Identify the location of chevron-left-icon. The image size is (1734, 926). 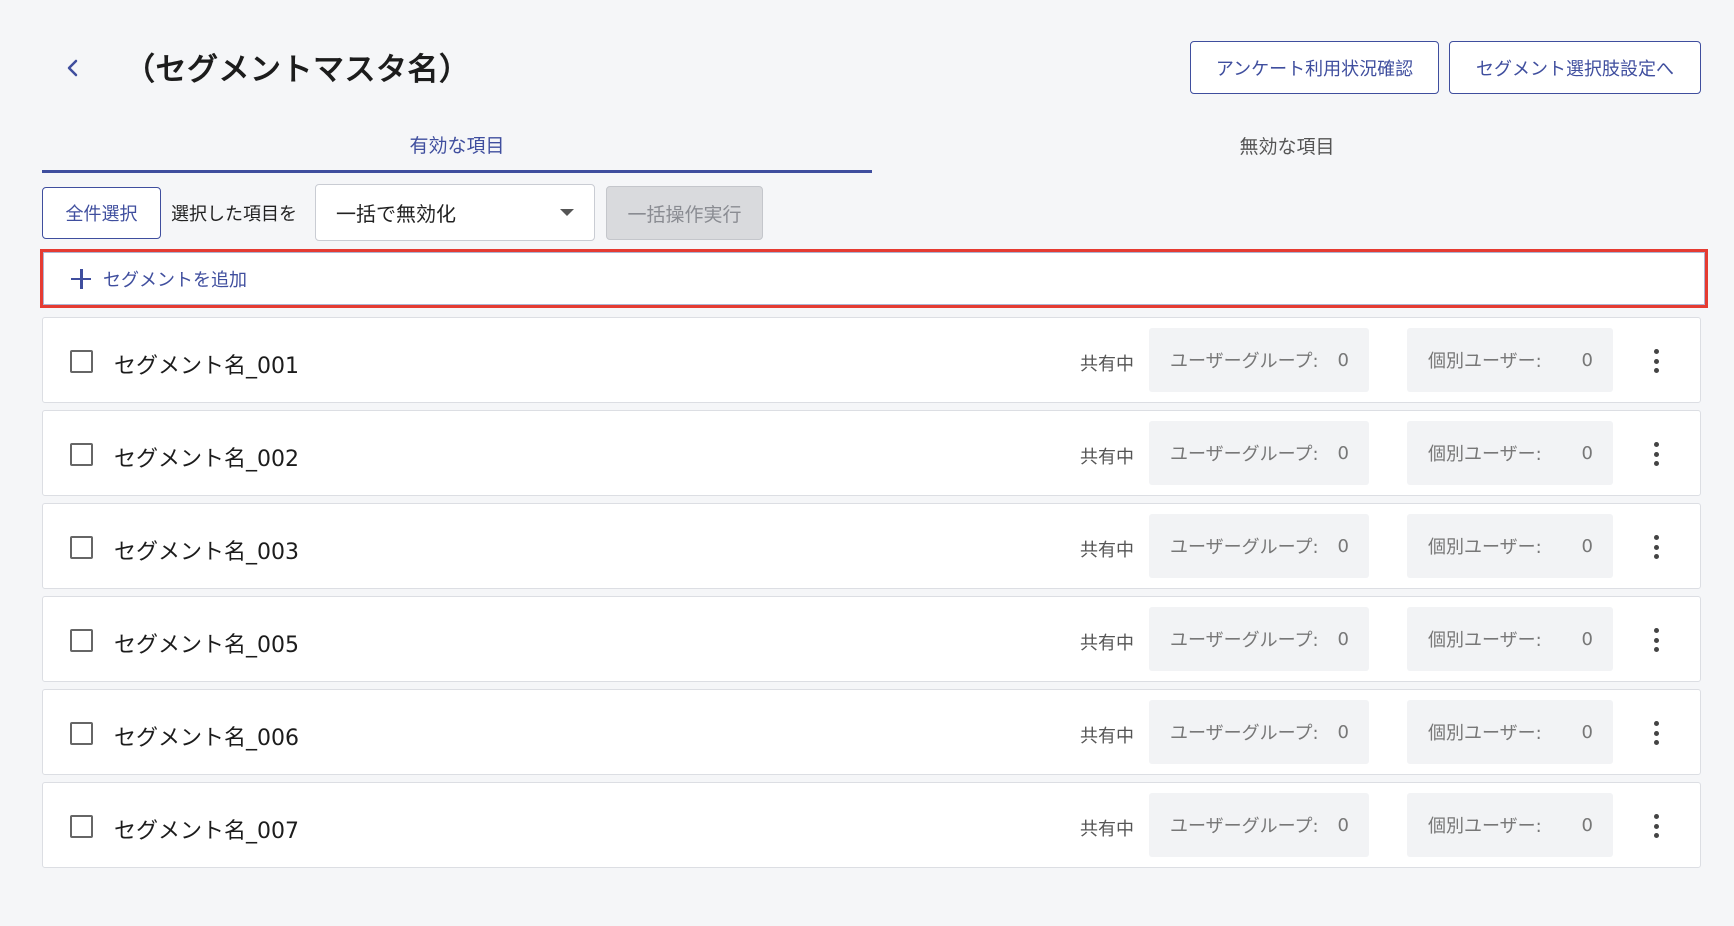
(72, 68).